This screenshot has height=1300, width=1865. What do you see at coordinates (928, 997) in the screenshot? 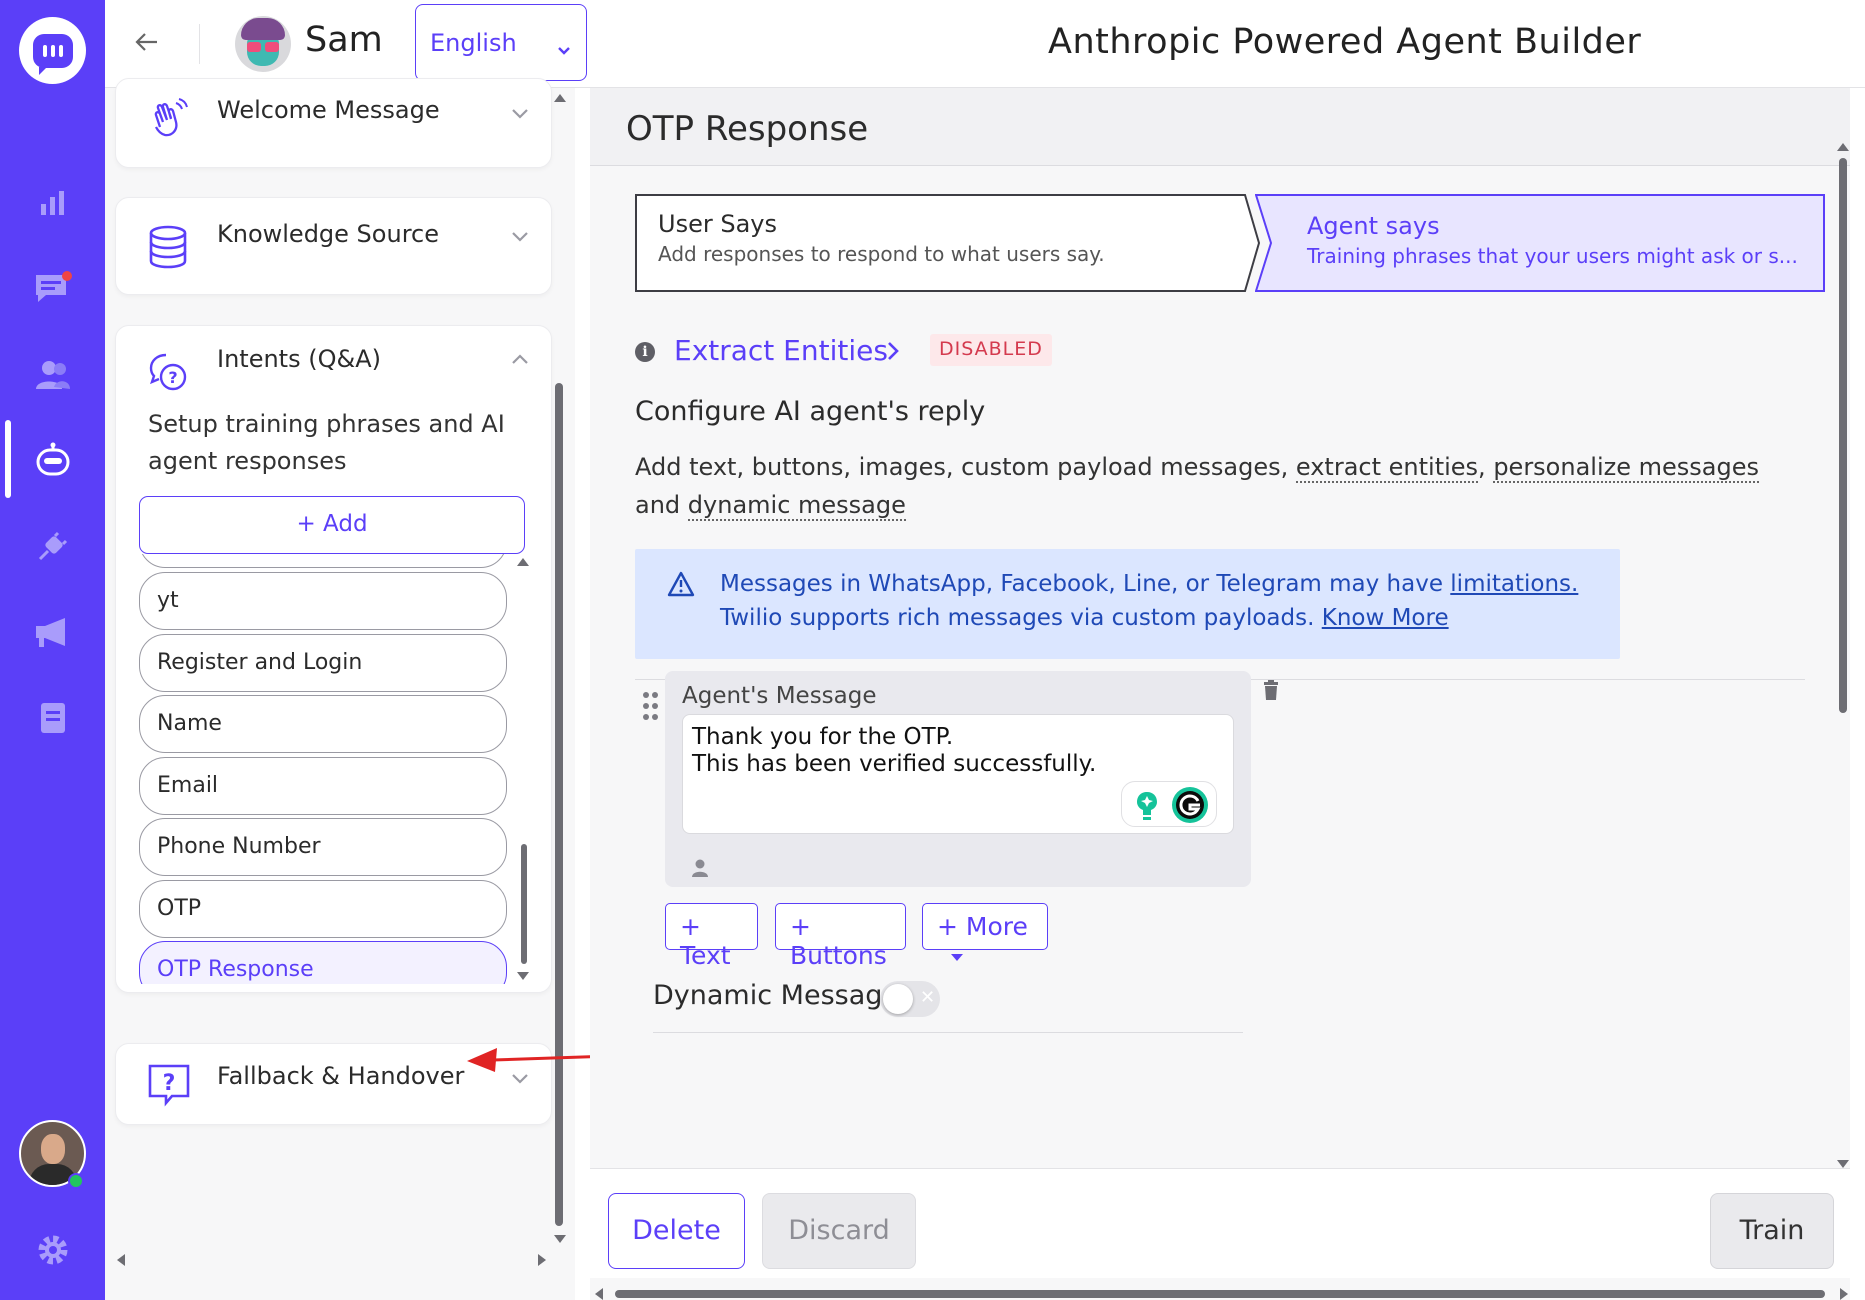
I see `close-icon: ✕` at bounding box center [928, 997].